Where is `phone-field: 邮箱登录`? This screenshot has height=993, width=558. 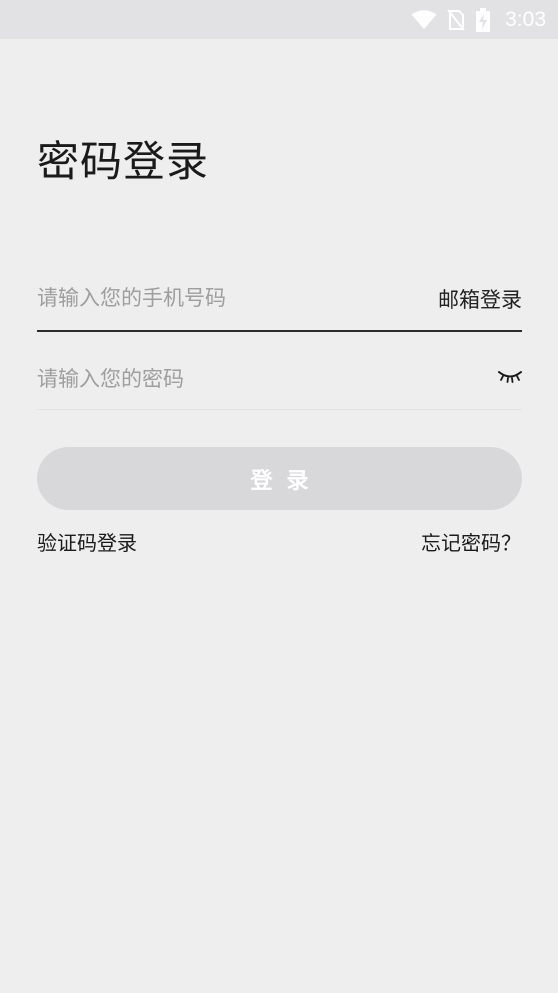 phone-field: 邮箱登录 is located at coordinates (279, 297).